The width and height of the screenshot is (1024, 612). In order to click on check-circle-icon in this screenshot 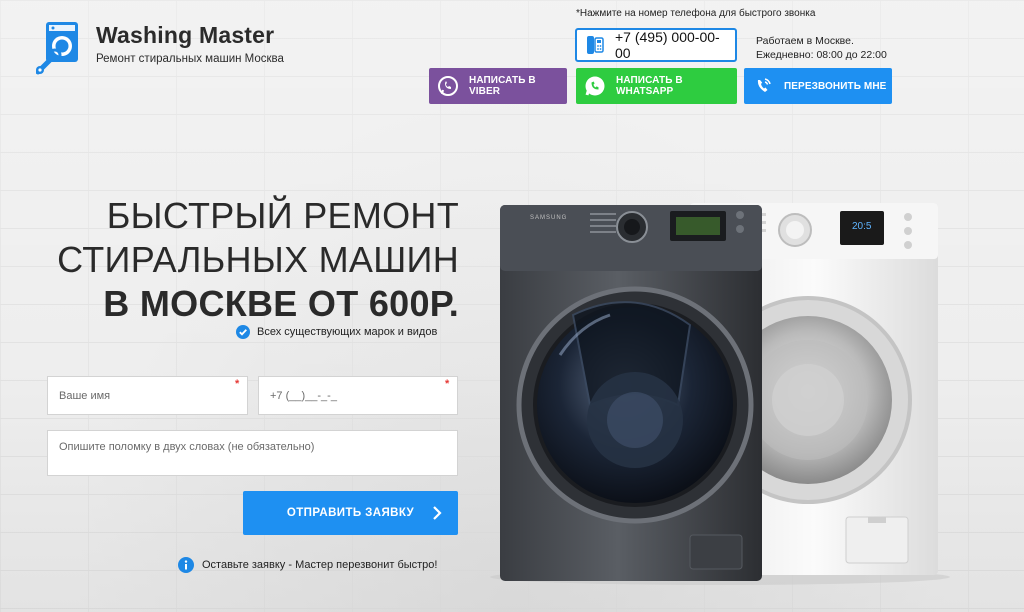, I will do `click(243, 332)`.